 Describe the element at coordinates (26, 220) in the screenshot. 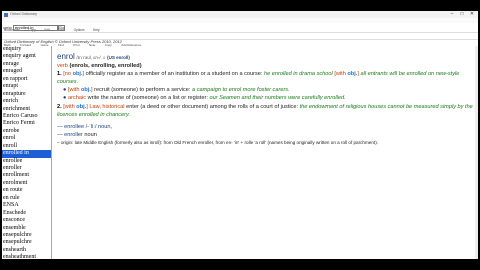

I see `word-list-item: ensconce` at that location.